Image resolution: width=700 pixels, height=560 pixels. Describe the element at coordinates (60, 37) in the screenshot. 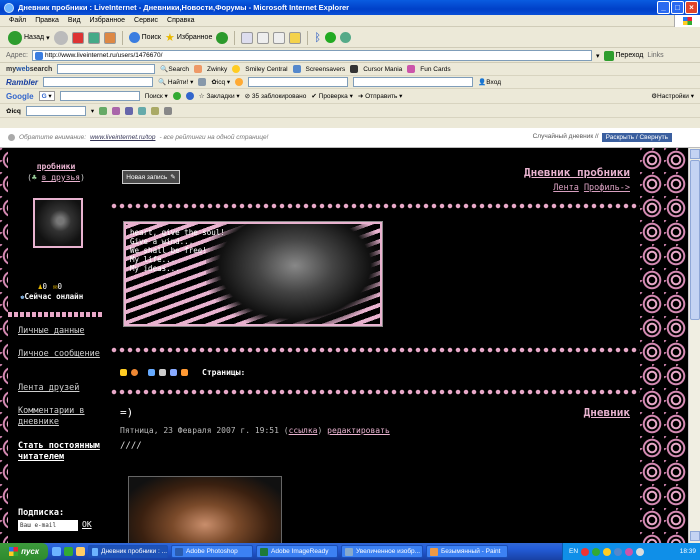

I see `forward-button` at that location.